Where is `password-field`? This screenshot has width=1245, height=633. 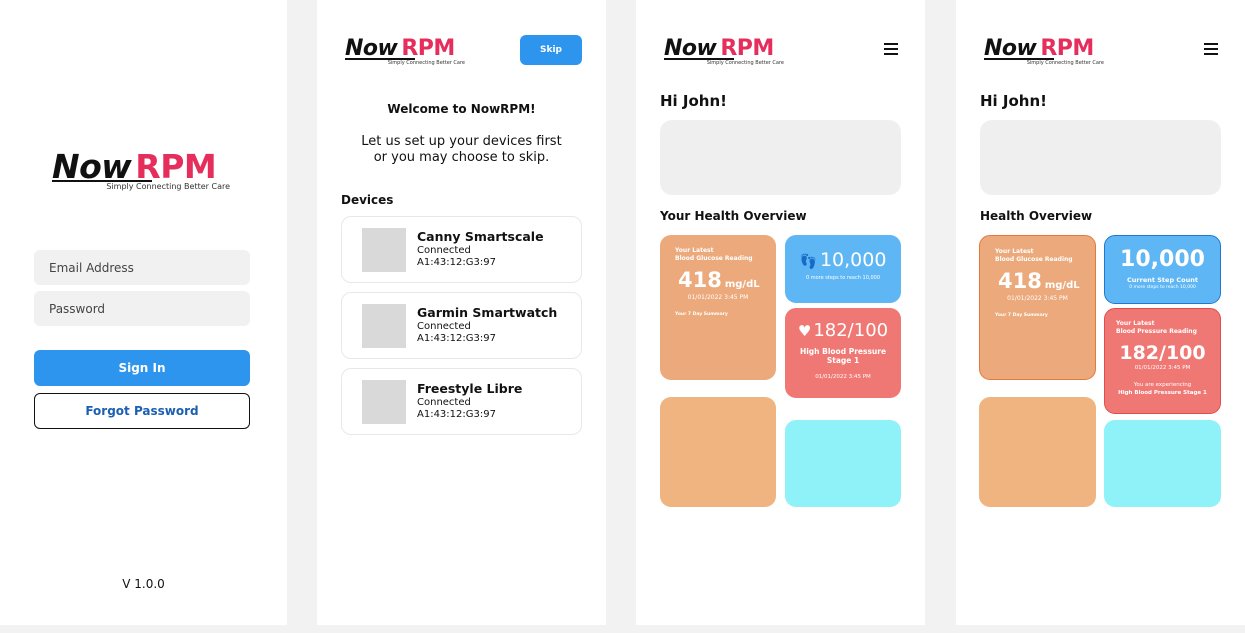 password-field is located at coordinates (142, 308).